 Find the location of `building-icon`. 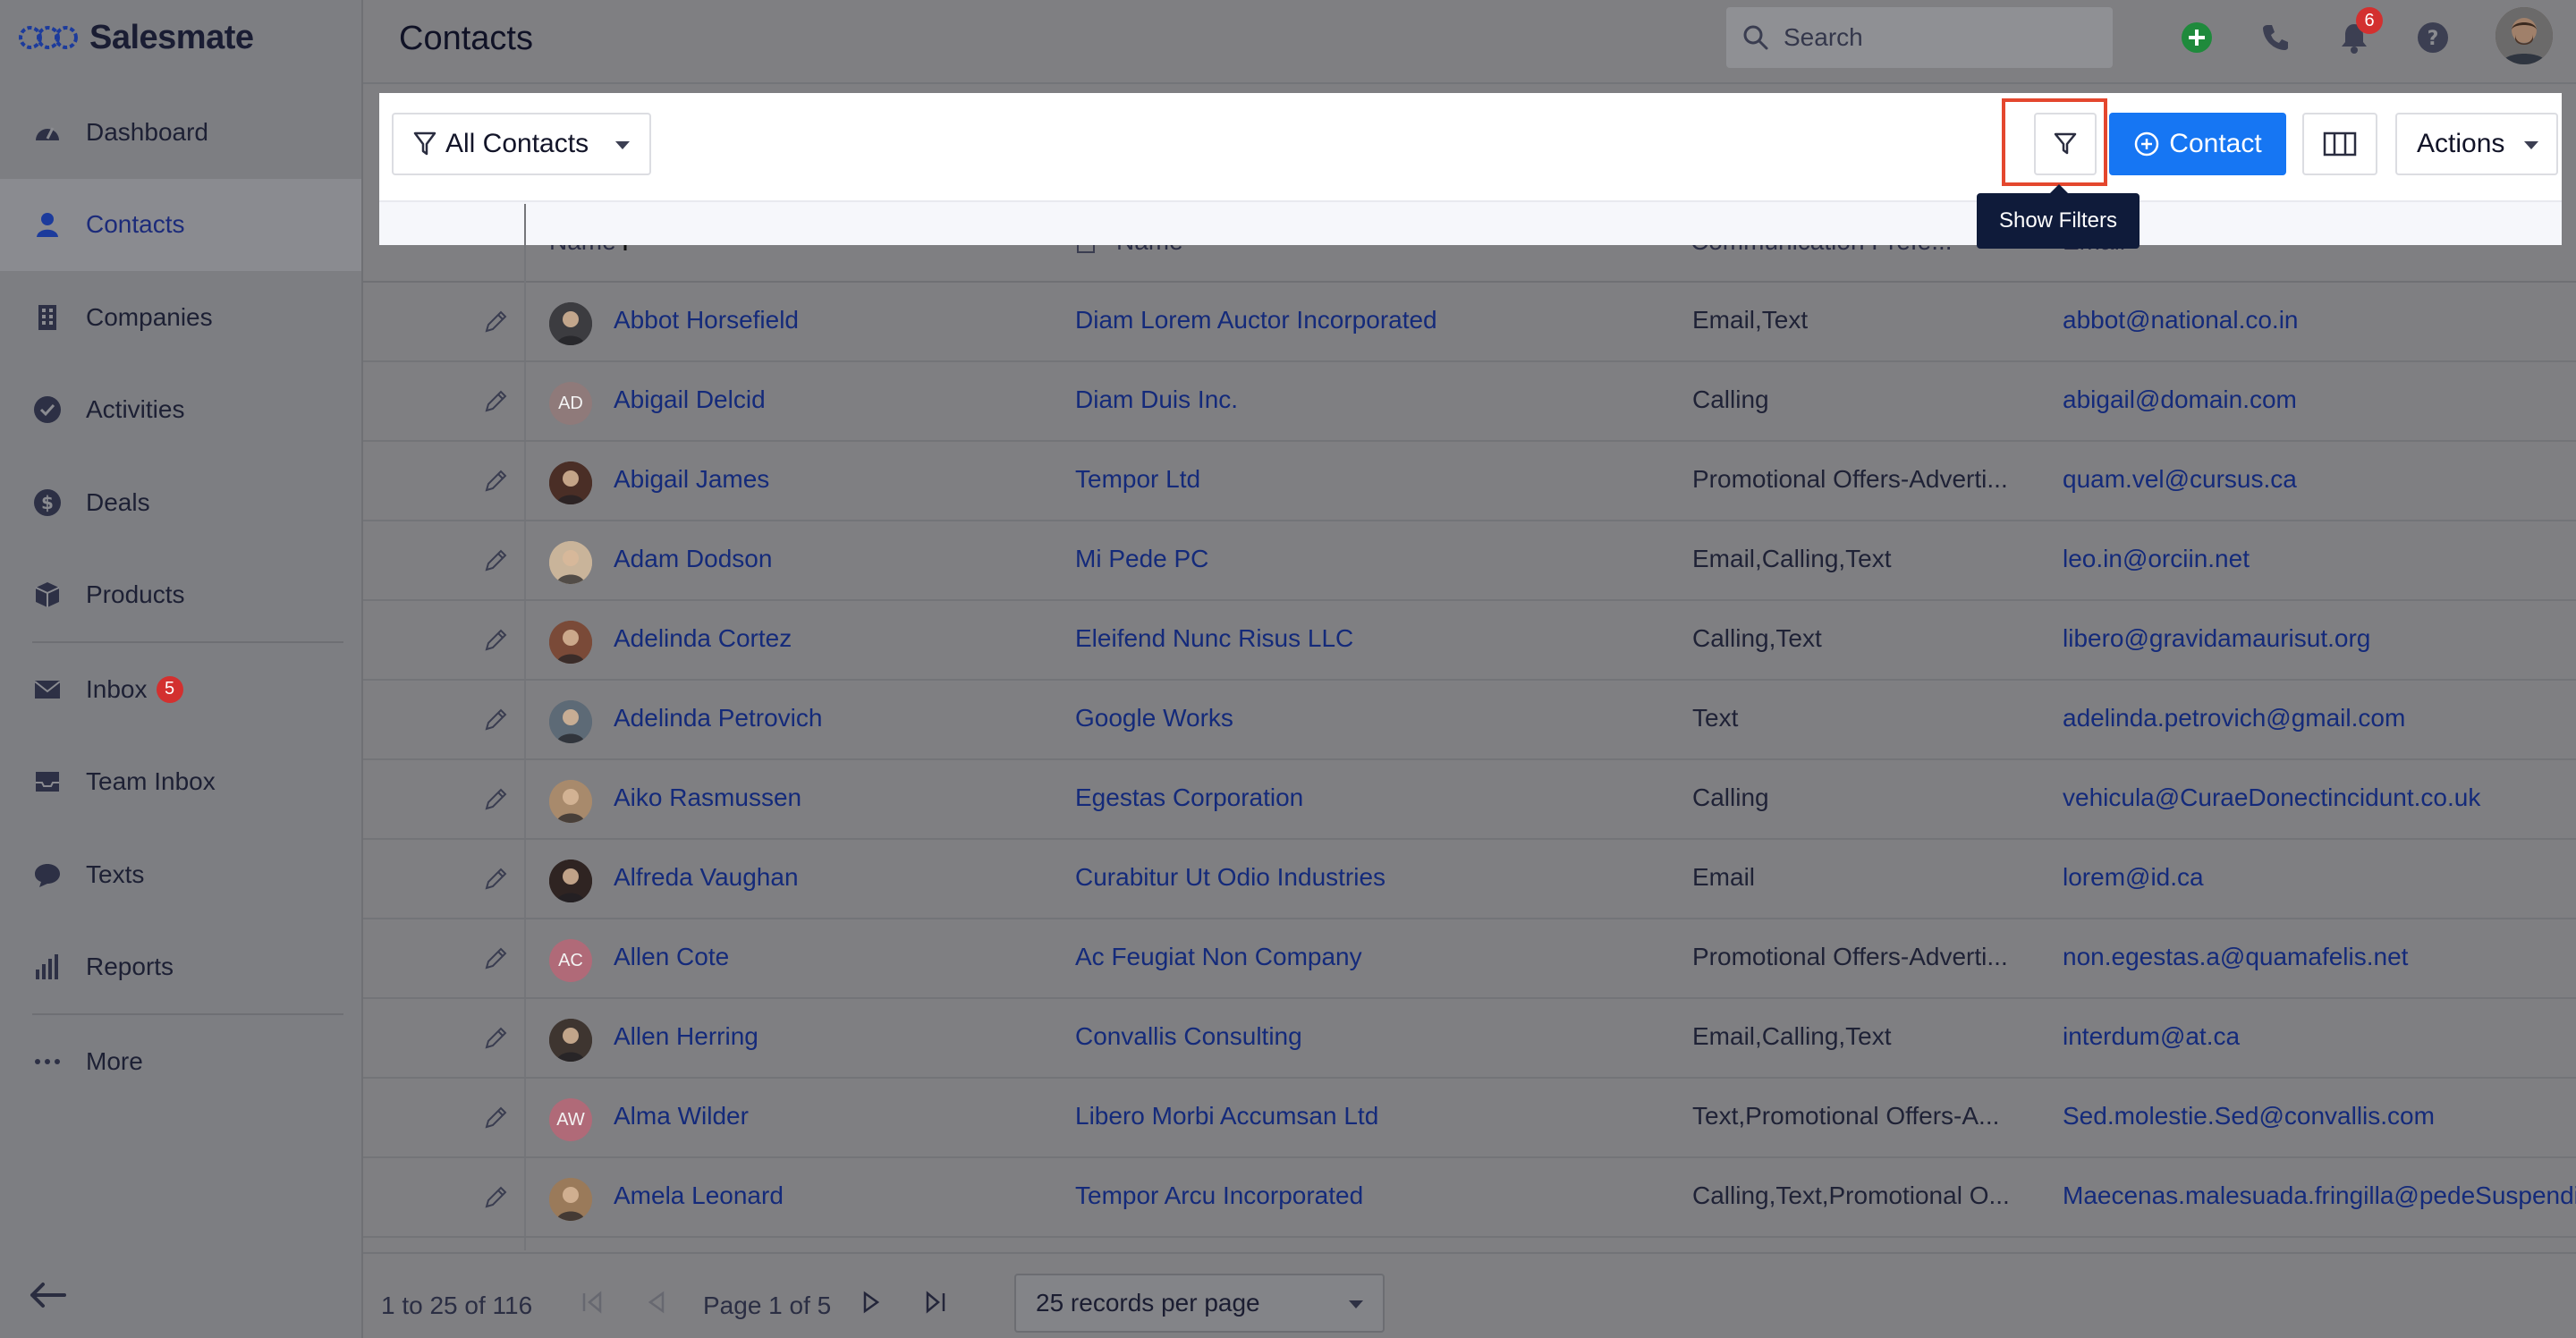

building-icon is located at coordinates (47, 317).